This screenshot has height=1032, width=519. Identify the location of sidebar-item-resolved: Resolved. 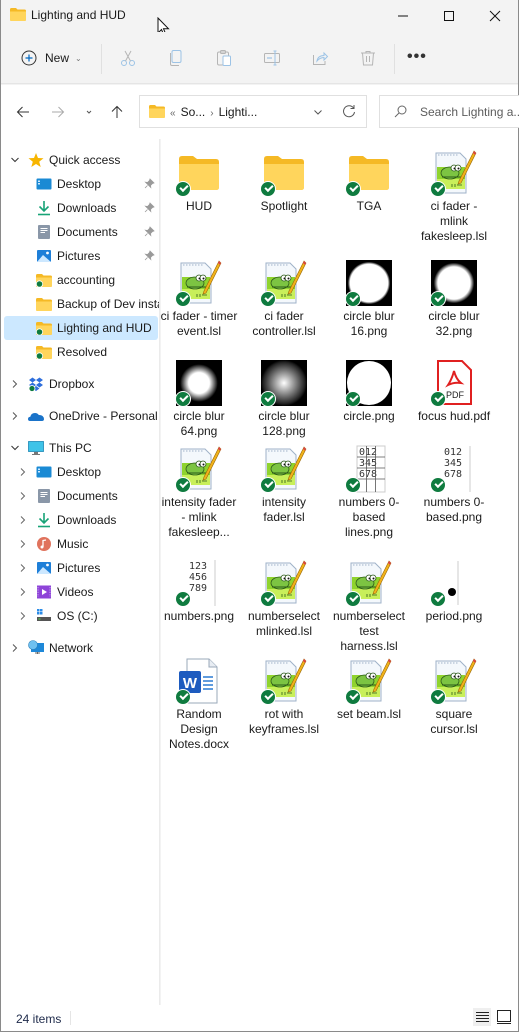
(81, 352).